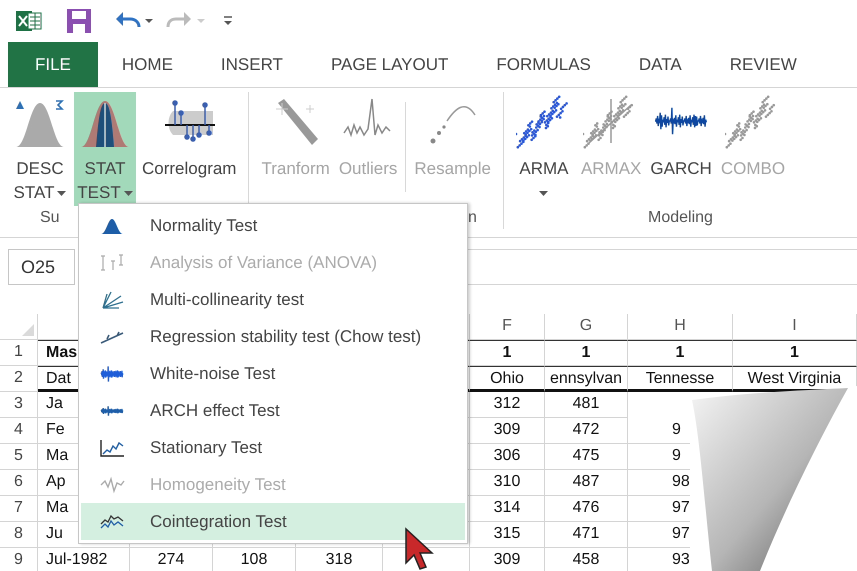 This screenshot has width=857, height=571. I want to click on row-header: 4, so click(19, 431).